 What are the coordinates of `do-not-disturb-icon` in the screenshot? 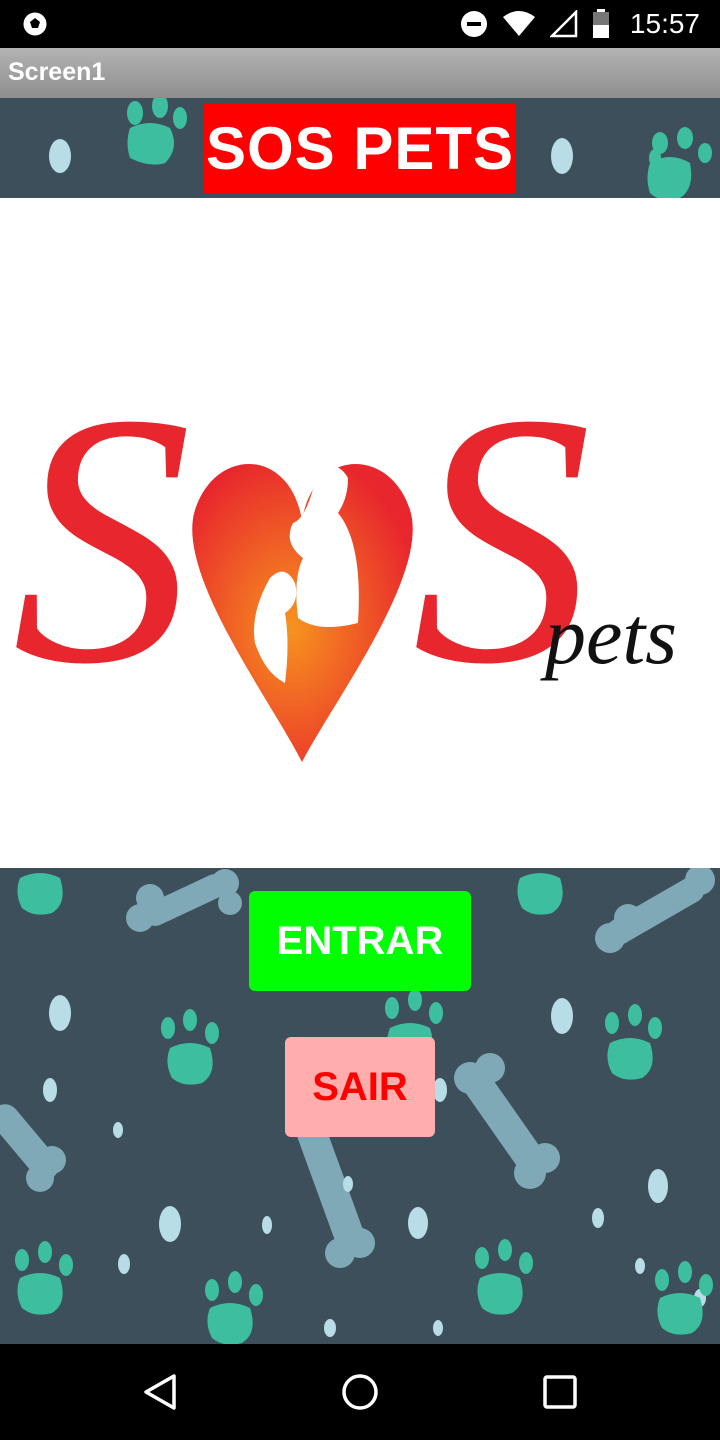 It's located at (473, 24).